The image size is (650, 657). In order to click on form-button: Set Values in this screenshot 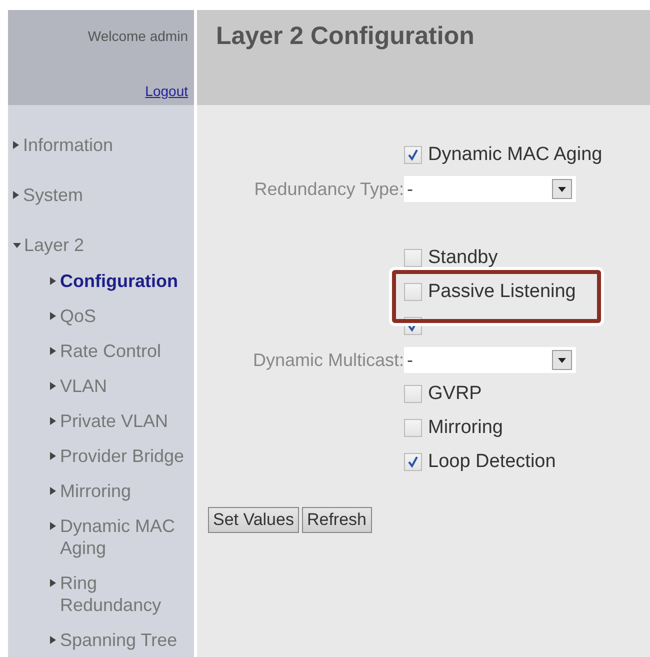, I will do `click(253, 520)`.